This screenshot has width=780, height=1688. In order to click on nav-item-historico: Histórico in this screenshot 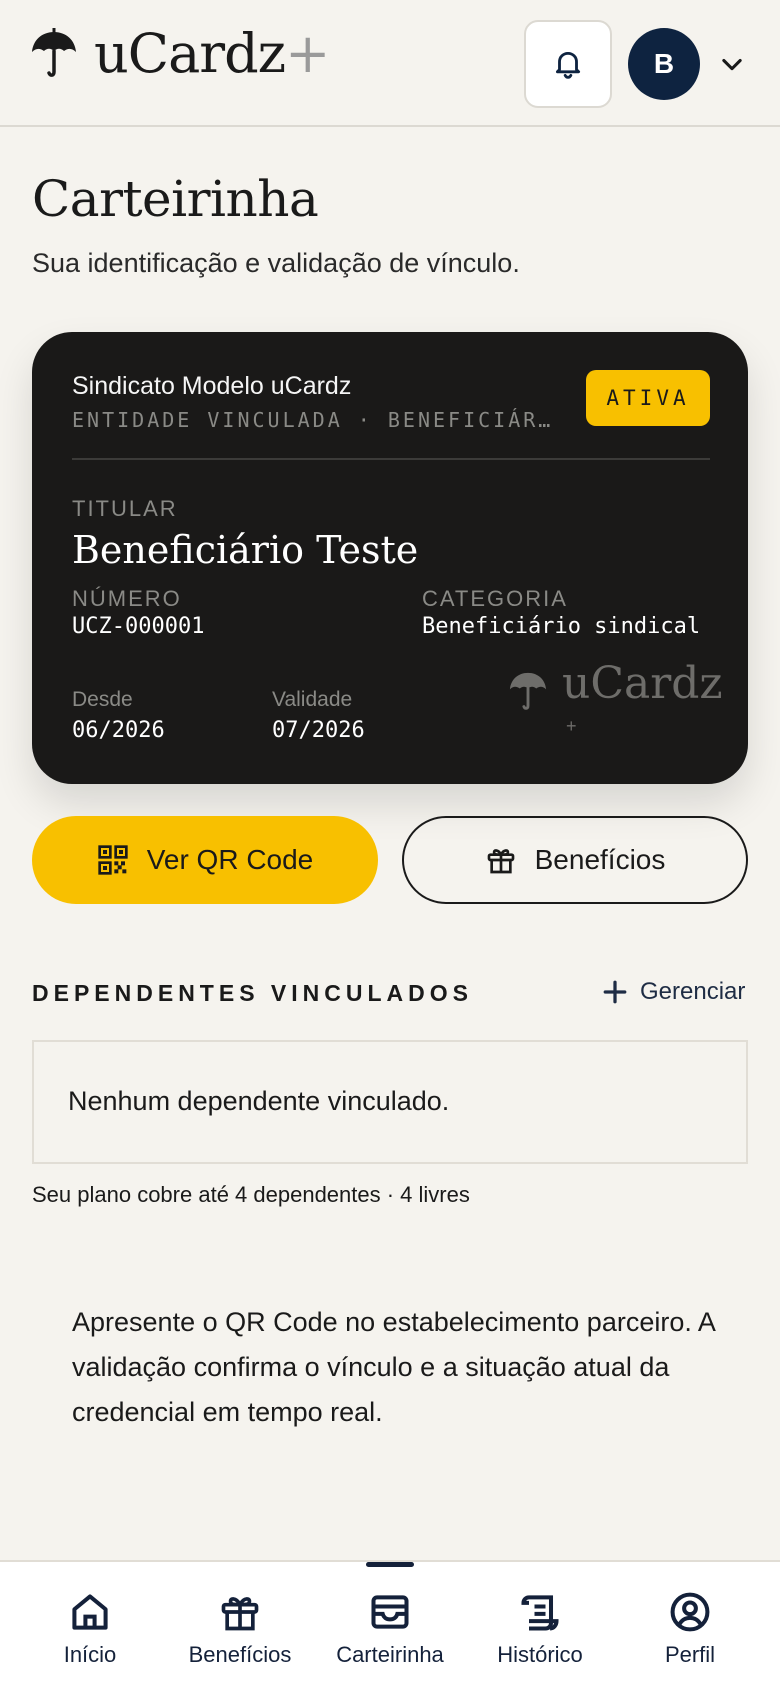, I will do `click(540, 1625)`.